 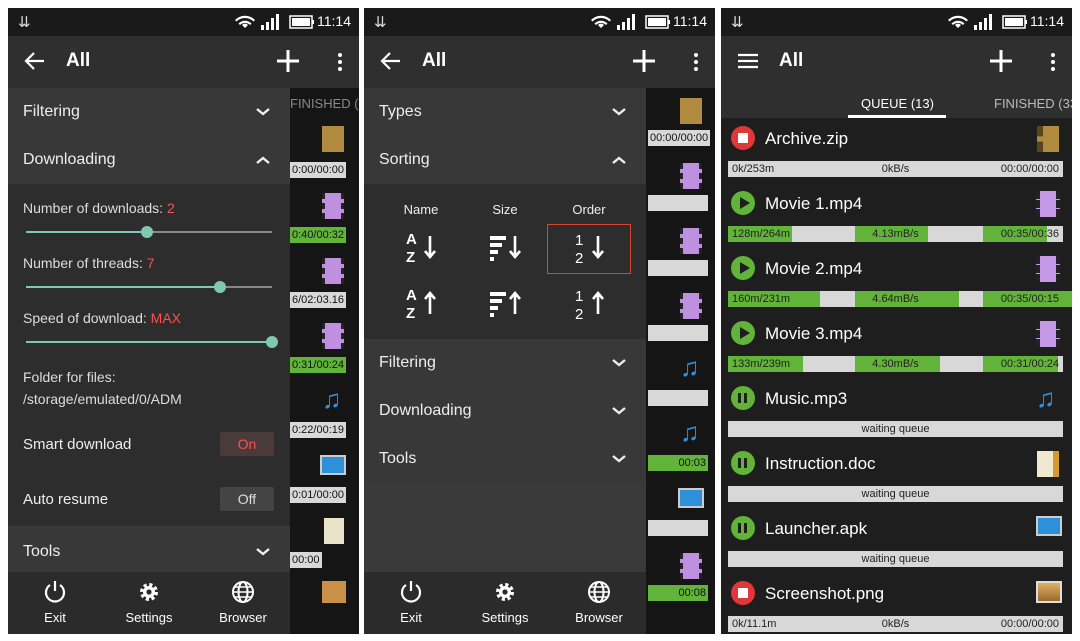 I want to click on sort-order-desc-icon: 12, so click(x=590, y=248).